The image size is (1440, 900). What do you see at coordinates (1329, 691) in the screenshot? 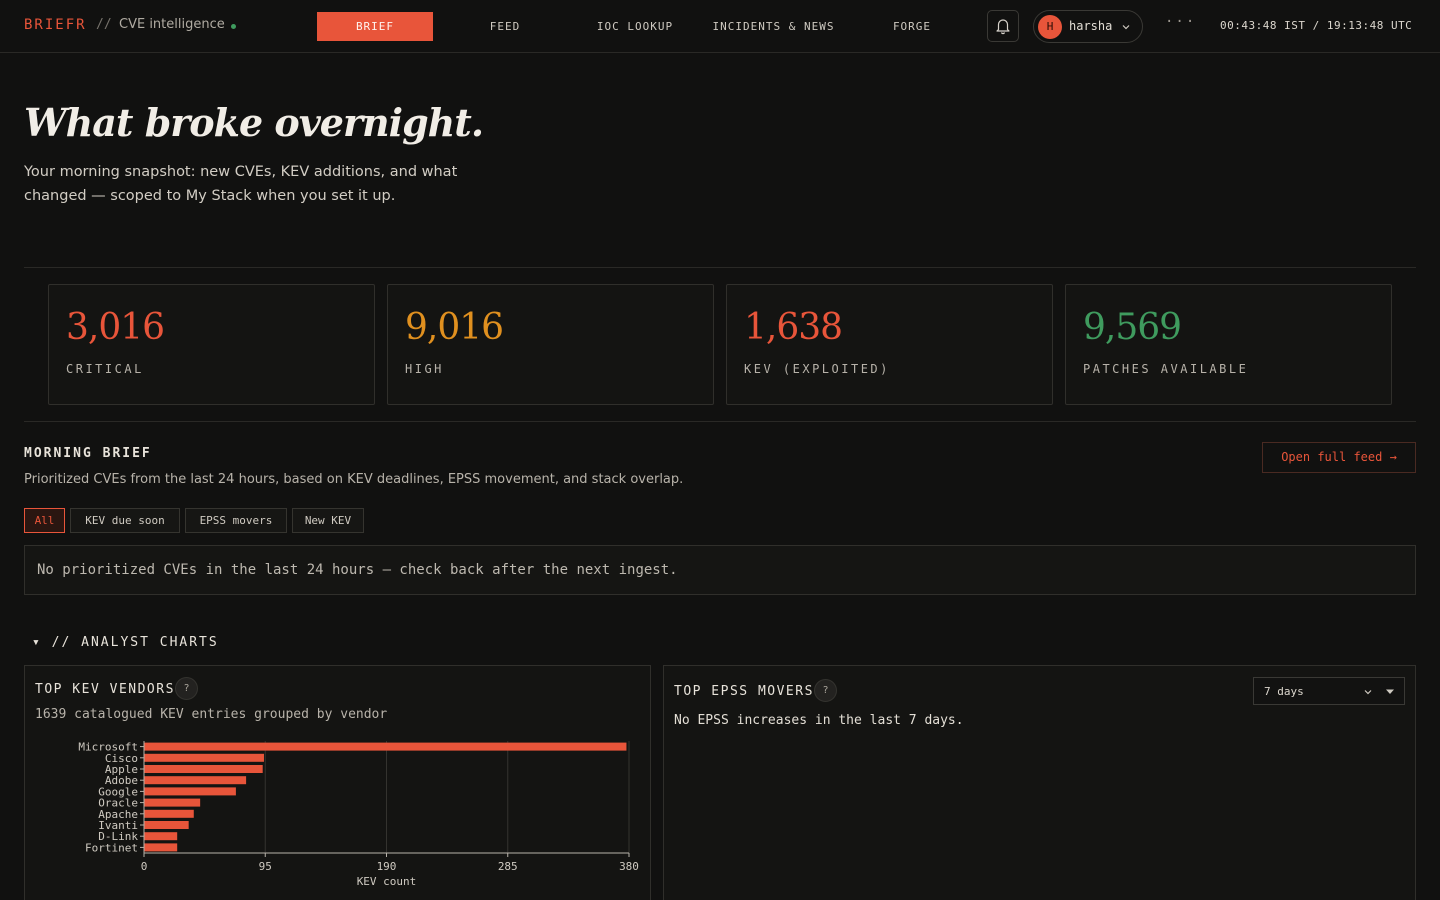
I see `time-range-select: 7 days` at bounding box center [1329, 691].